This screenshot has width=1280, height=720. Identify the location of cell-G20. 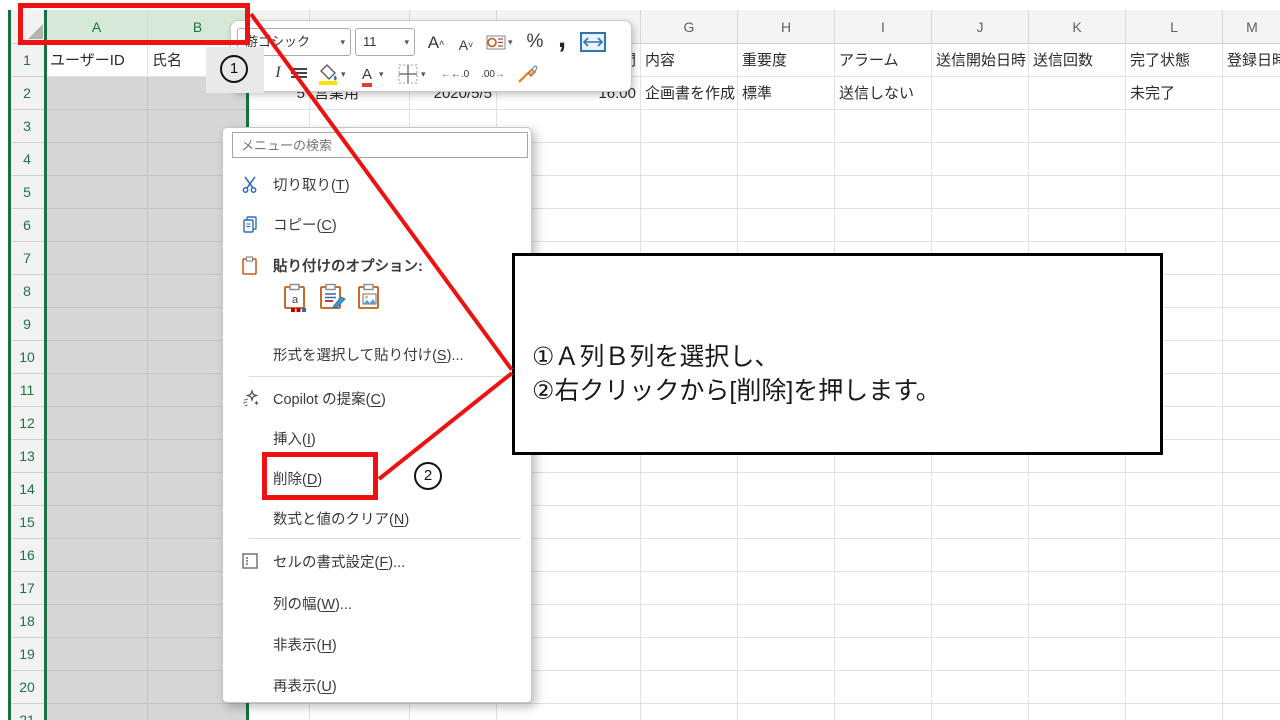
(689, 687).